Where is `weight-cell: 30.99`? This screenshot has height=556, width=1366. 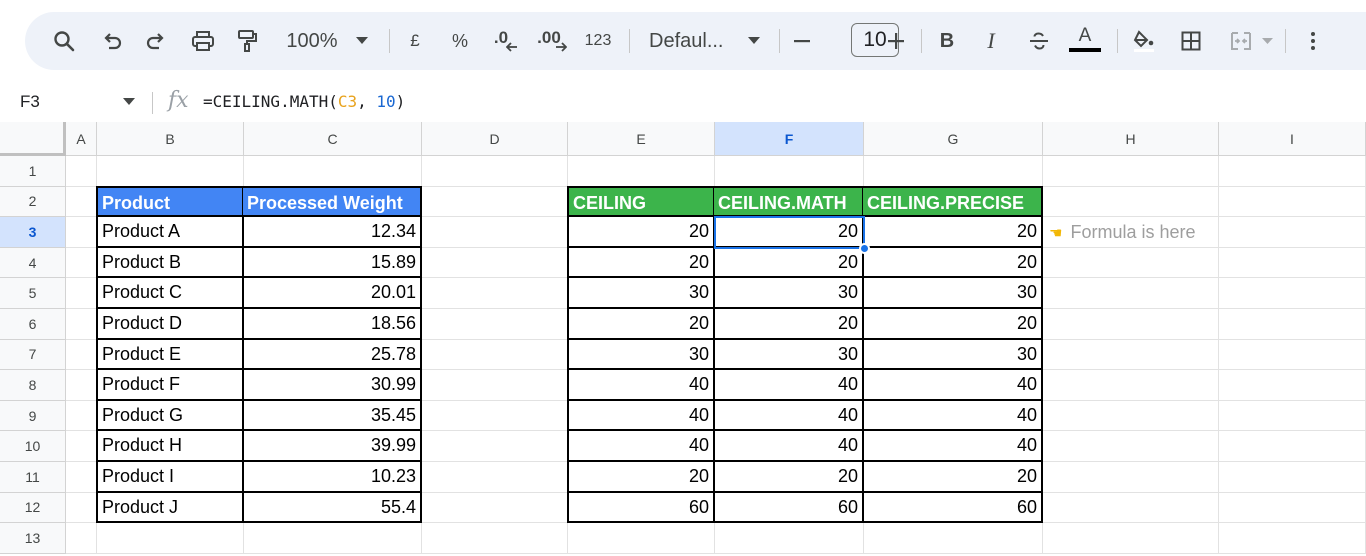 weight-cell: 30.99 is located at coordinates (332, 385).